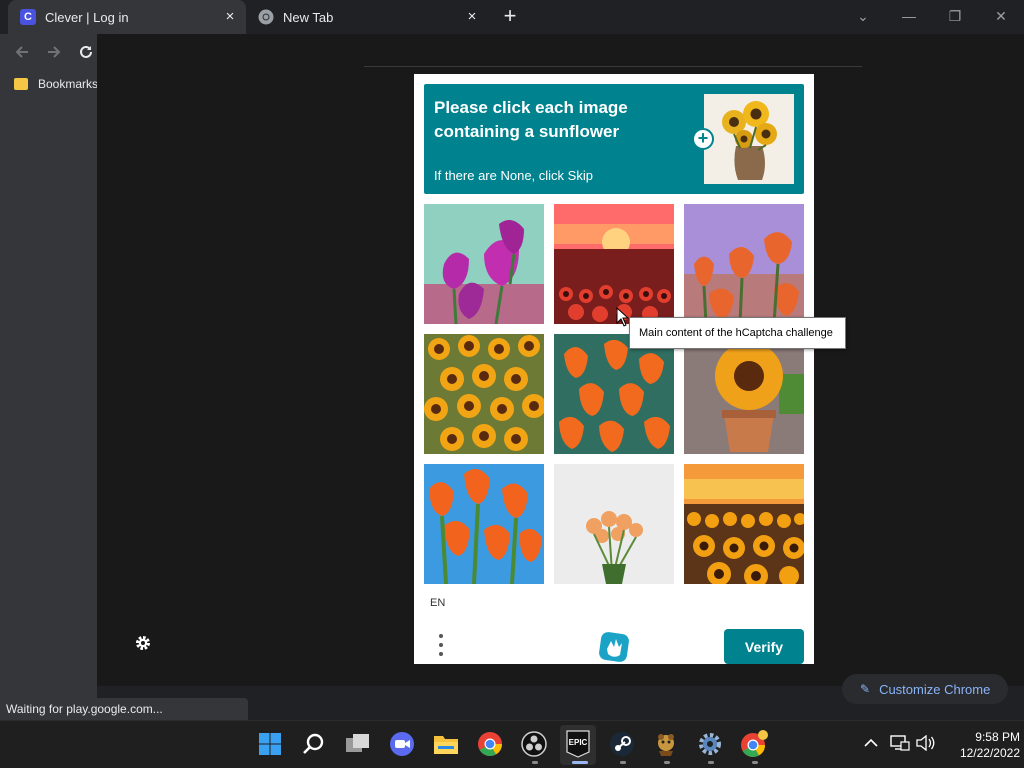 The image size is (1024, 768). I want to click on tab-strip: C Clever | Log in × New Tab × + ⌄ — ❐ ✕, so click(512, 17).